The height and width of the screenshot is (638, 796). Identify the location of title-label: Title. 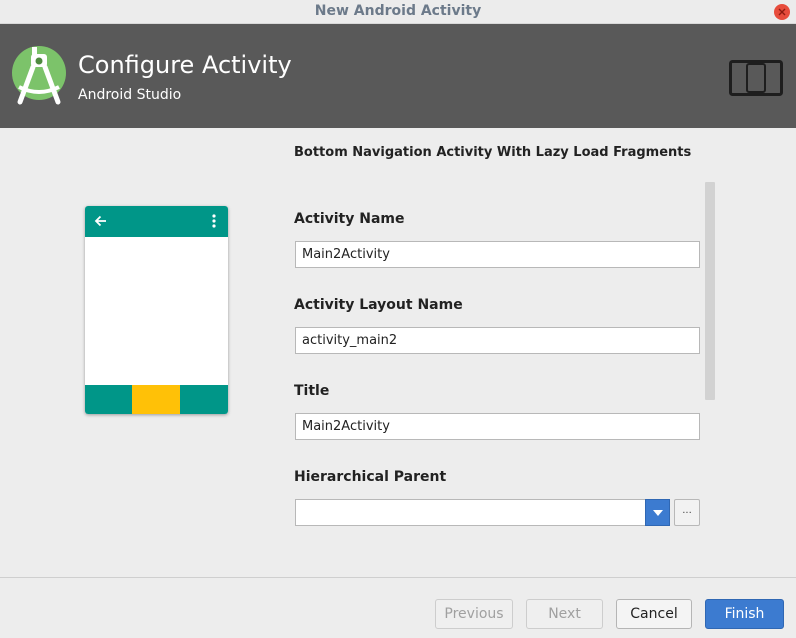
(312, 391).